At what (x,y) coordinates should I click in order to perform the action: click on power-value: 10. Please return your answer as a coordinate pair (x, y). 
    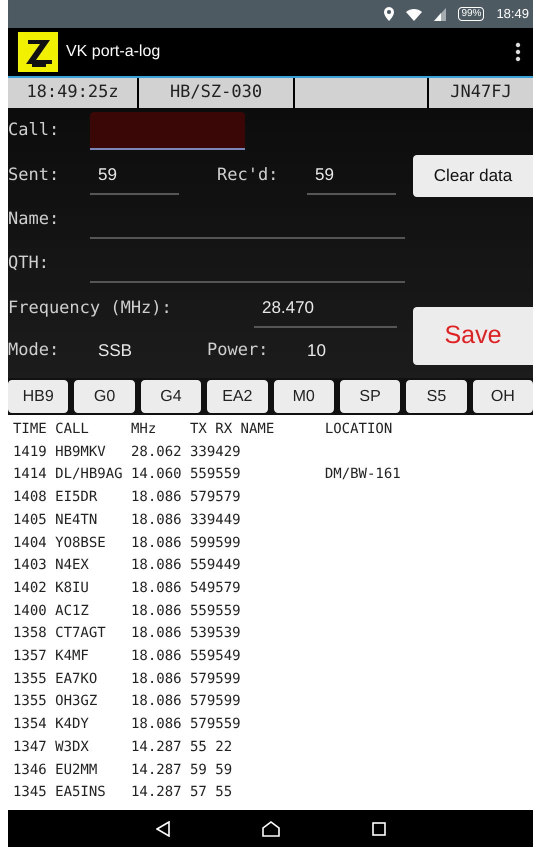
    Looking at the image, I should click on (316, 351).